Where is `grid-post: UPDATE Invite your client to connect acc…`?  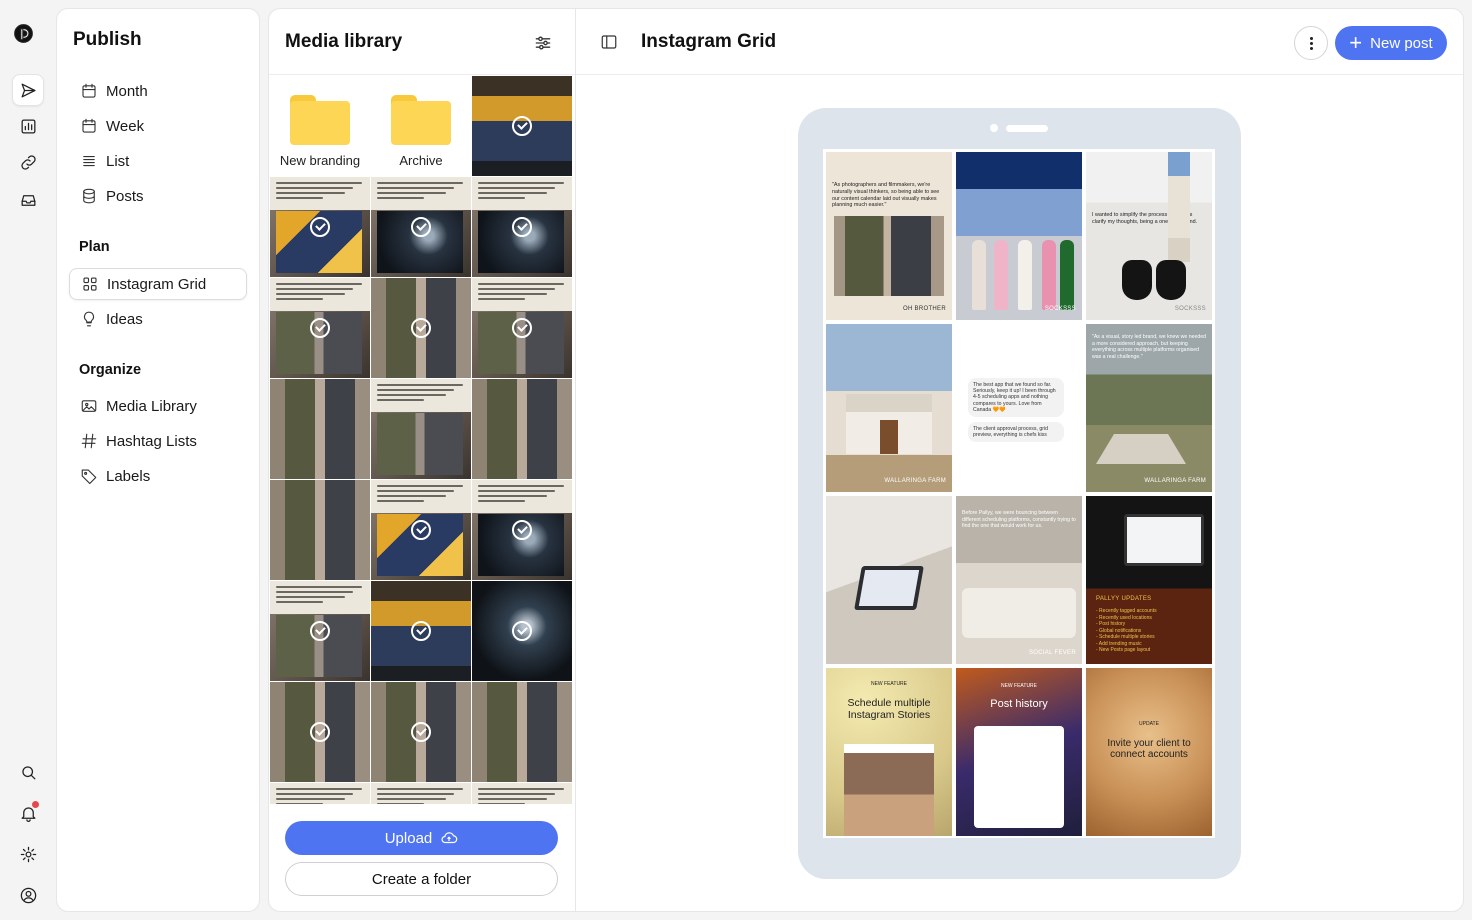 grid-post: UPDATE Invite your client to connect acc… is located at coordinates (1149, 752).